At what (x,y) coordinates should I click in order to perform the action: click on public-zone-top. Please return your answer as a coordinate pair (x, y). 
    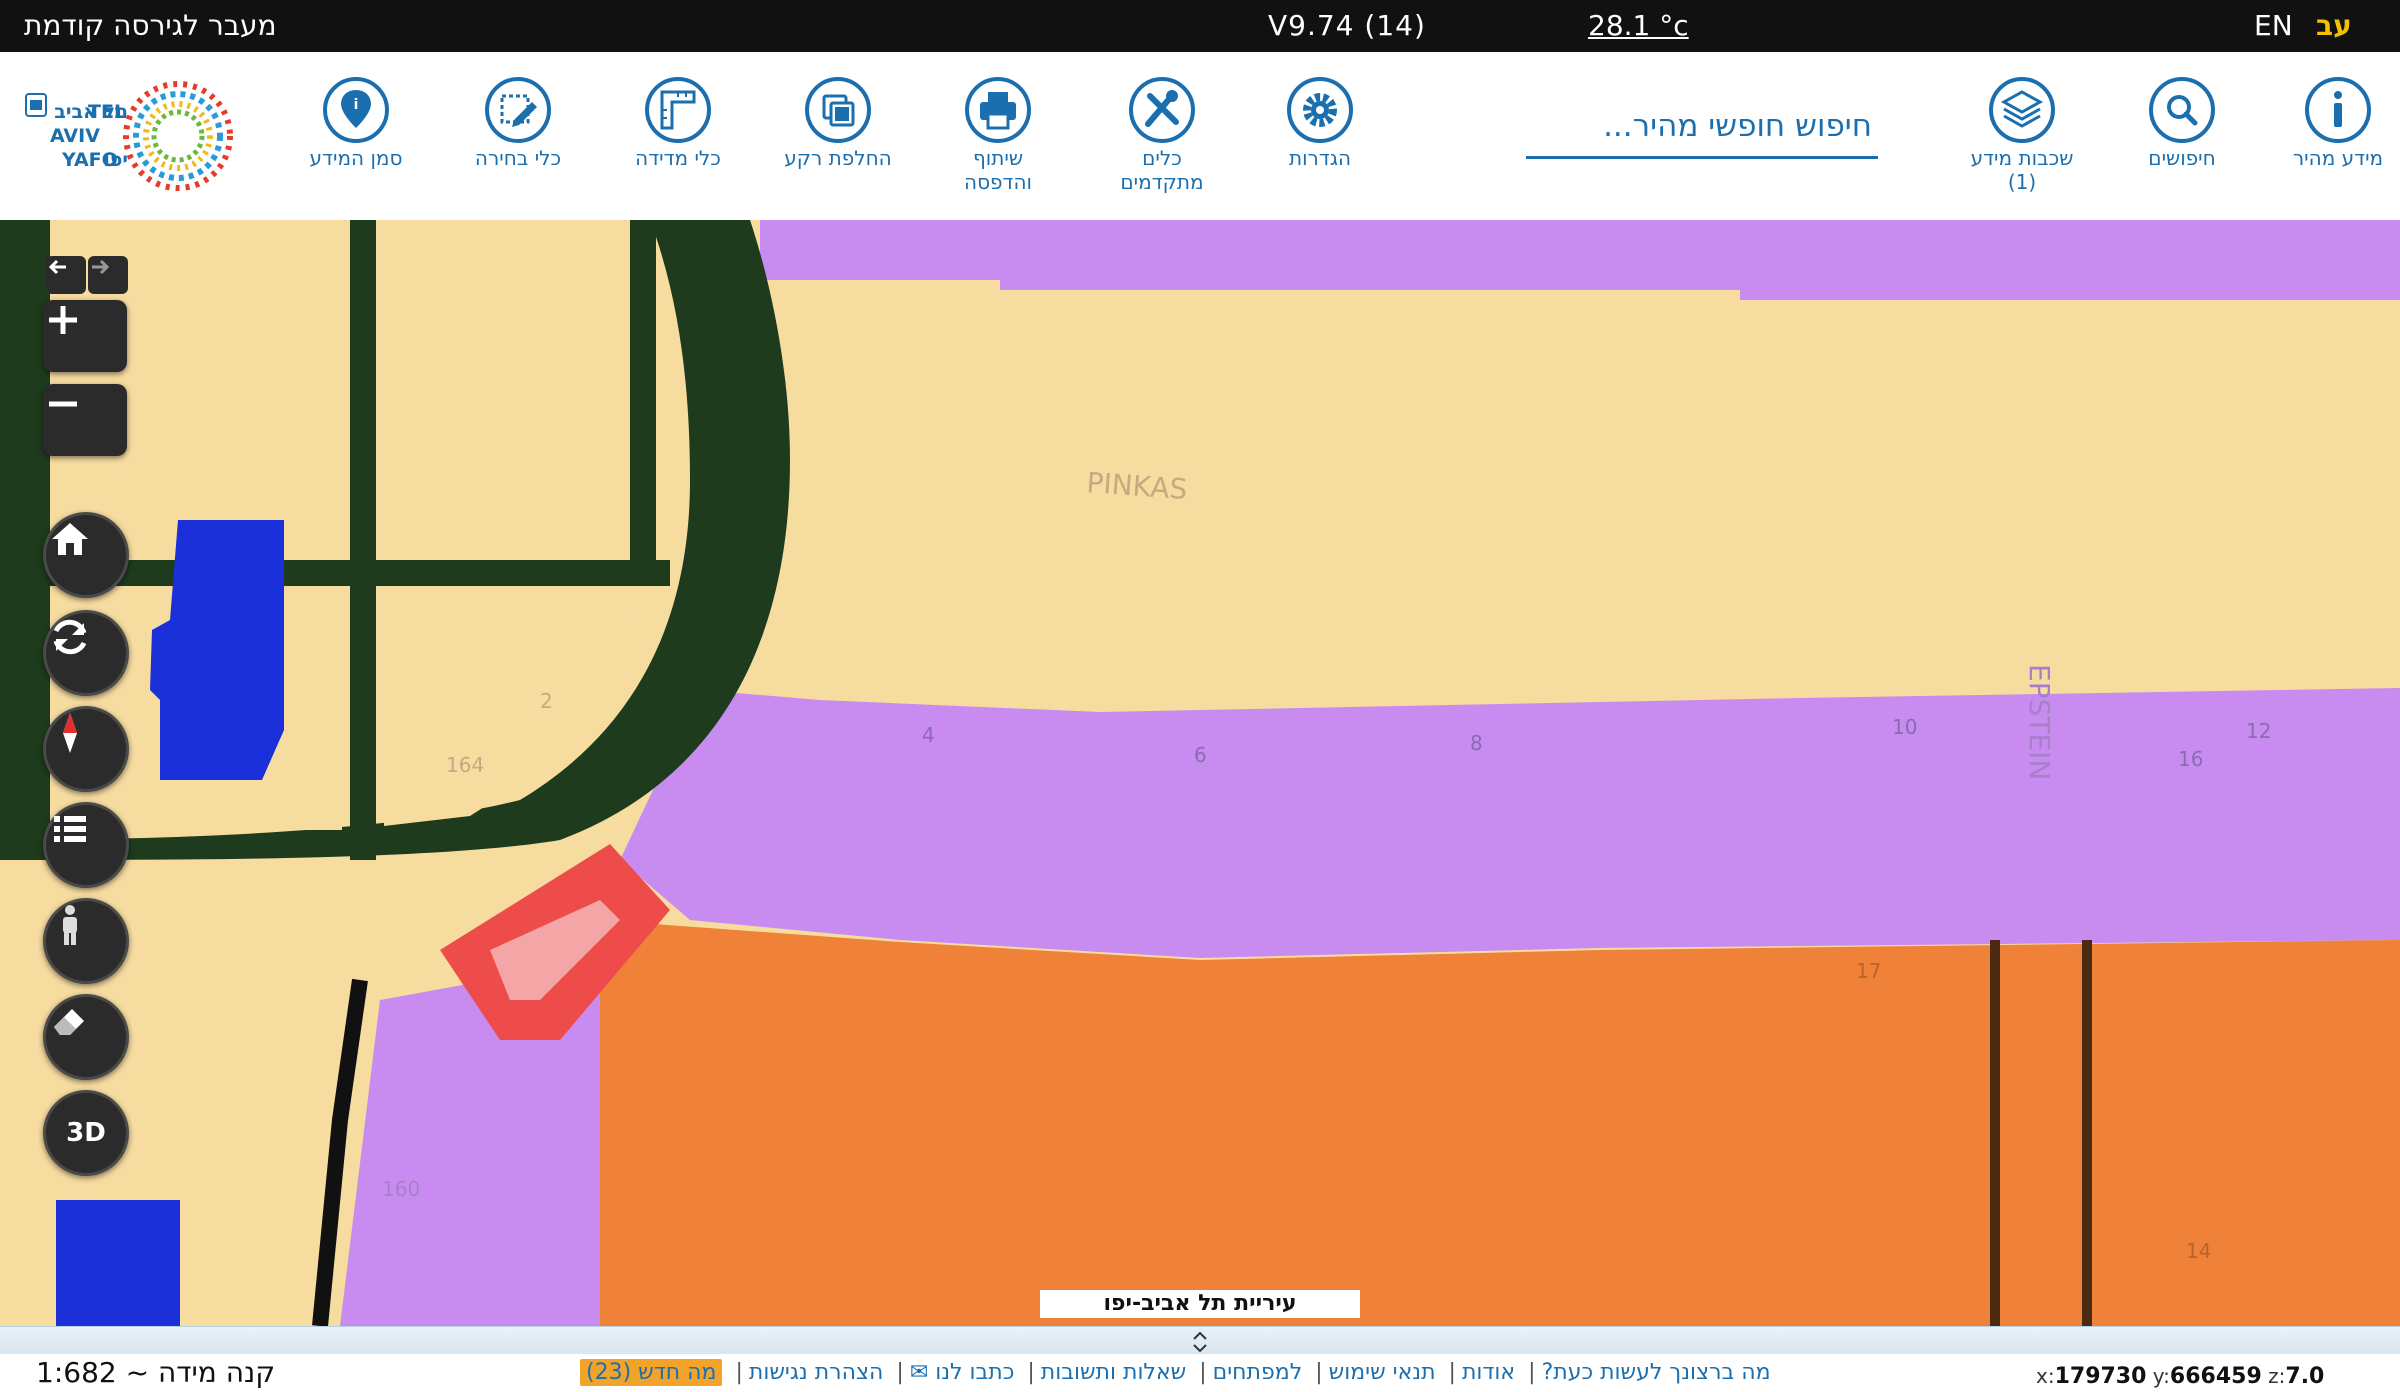
    Looking at the image, I should click on (1580, 260).